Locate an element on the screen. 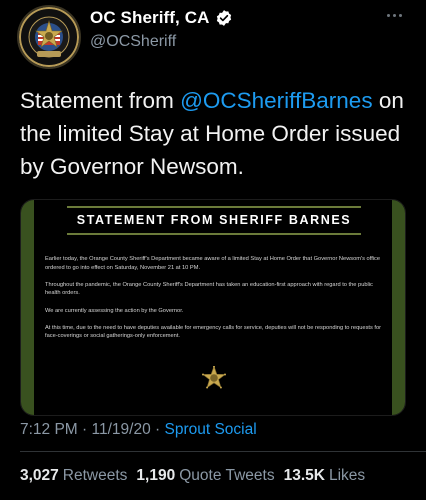 Image resolution: width=426 pixels, height=500 pixels. retweets-stat: 3,027 Retweets is located at coordinates (73, 476).